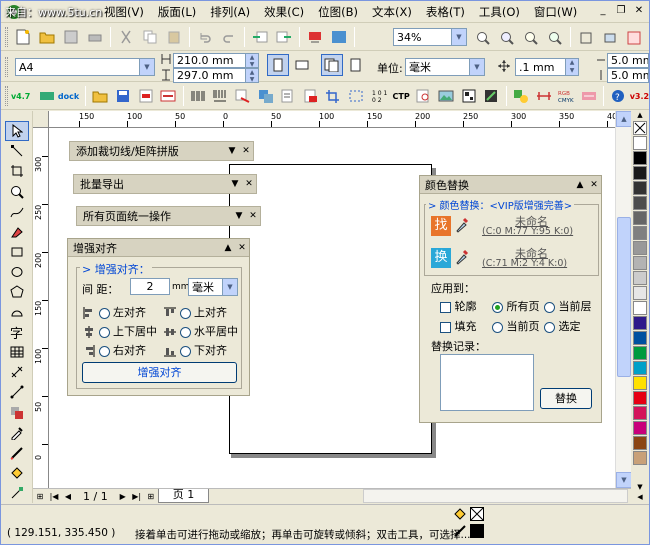 The image size is (650, 545). What do you see at coordinates (441, 258) in the screenshot?
I see `replace-color-badge: 换` at bounding box center [441, 258].